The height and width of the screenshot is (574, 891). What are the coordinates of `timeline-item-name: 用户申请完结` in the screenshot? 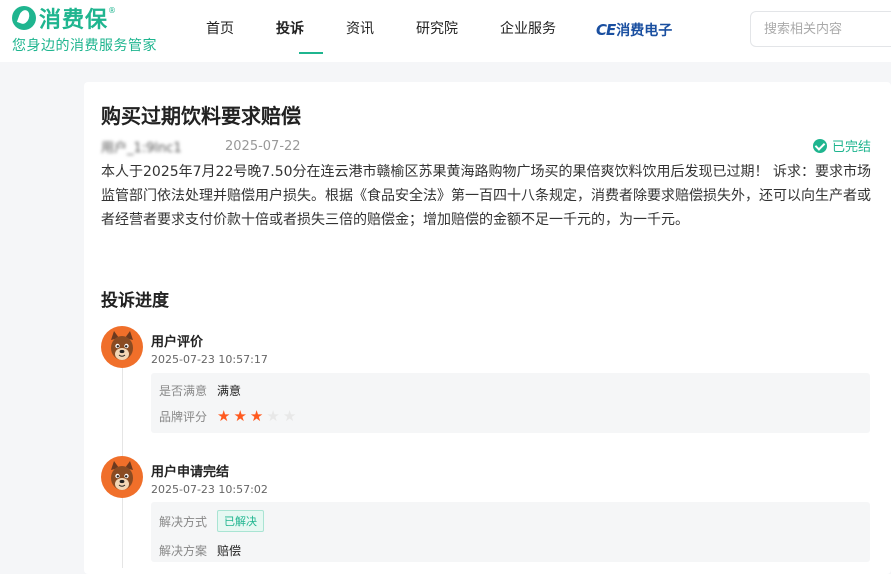 It's located at (190, 472).